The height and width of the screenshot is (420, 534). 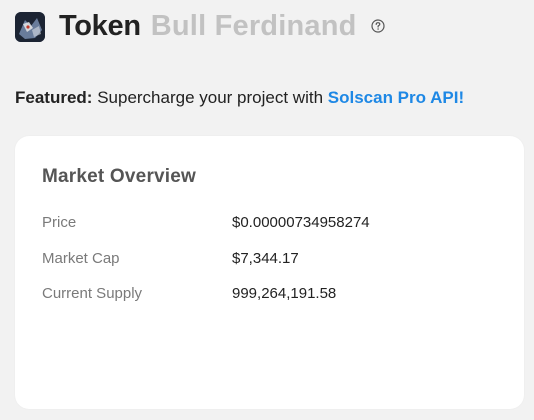 What do you see at coordinates (59, 222) in the screenshot?
I see `price-label: Price` at bounding box center [59, 222].